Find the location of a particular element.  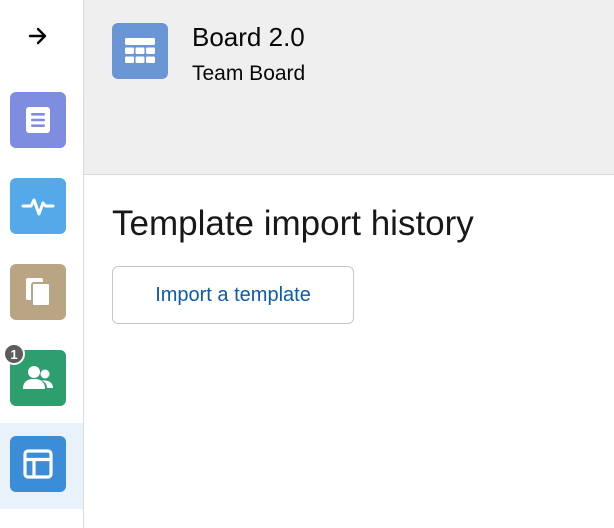

table-grid-icon is located at coordinates (140, 50).